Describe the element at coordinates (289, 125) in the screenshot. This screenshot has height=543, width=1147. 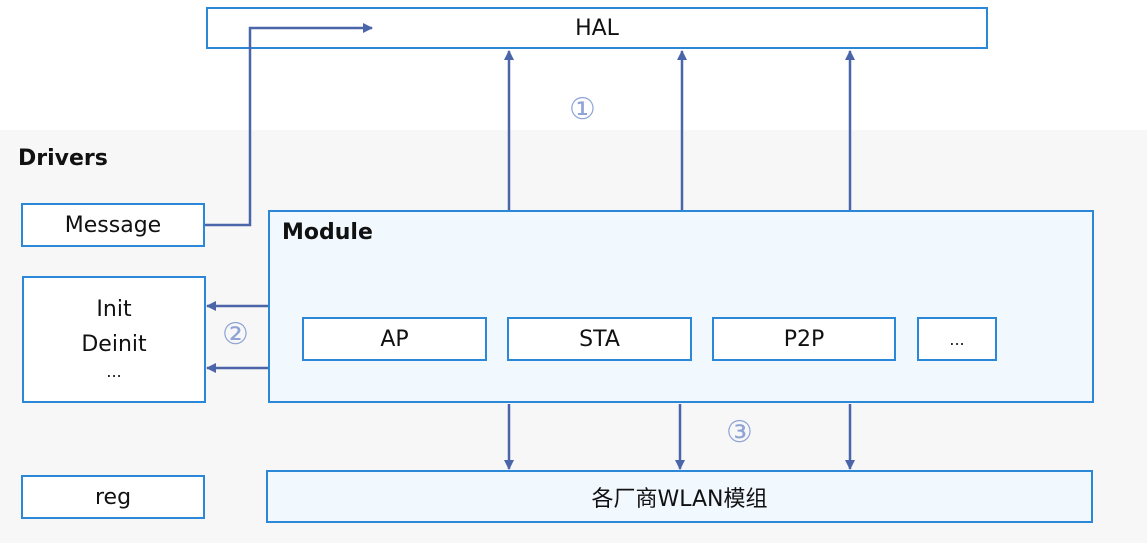
I see `message-to-hal-arrow` at that location.